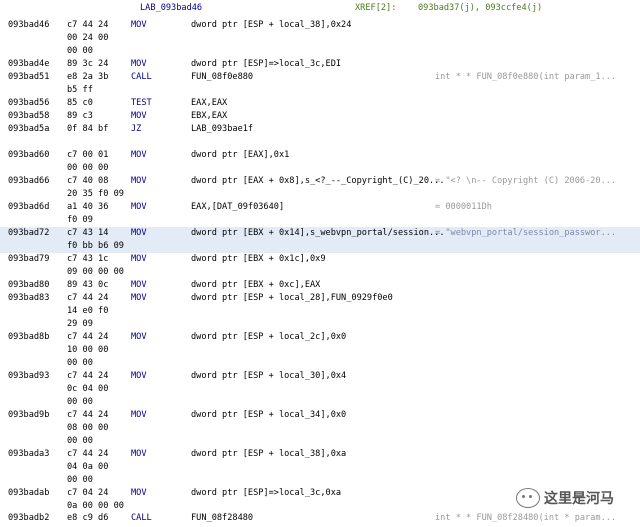 The width and height of the screenshot is (640, 527). What do you see at coordinates (136, 129) in the screenshot?
I see `instruction-mnemonic: JZ` at bounding box center [136, 129].